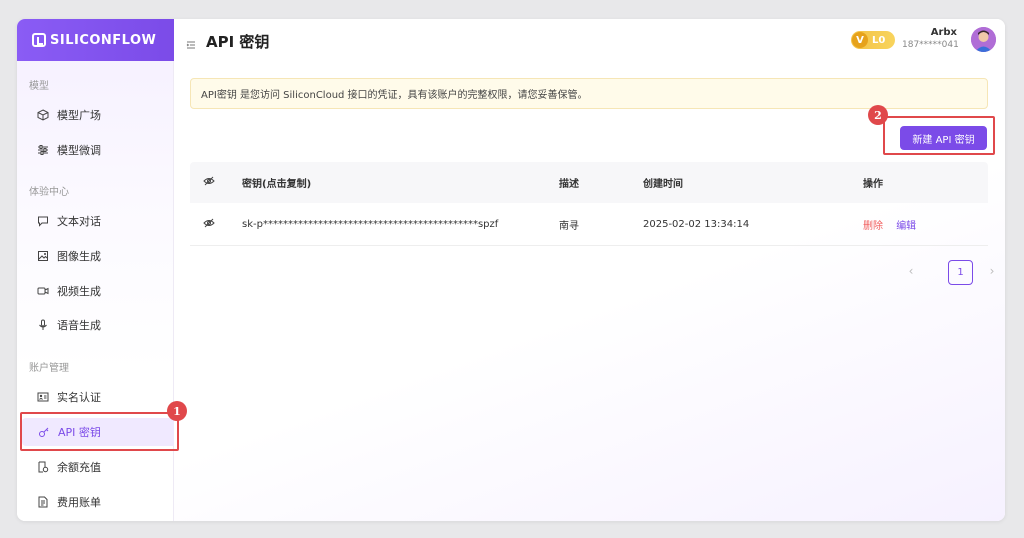  I want to click on annotation-badge-1: 1, so click(177, 411).